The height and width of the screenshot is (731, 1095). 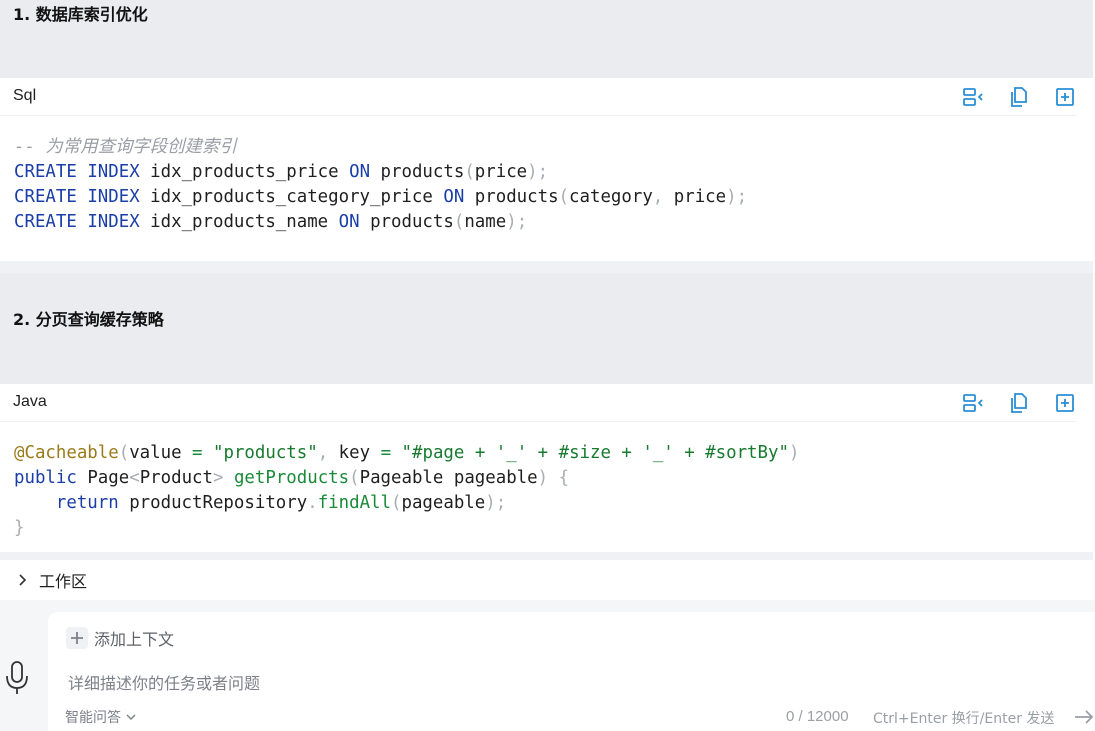 What do you see at coordinates (291, 478) in the screenshot?
I see `method-name: getProducts` at bounding box center [291, 478].